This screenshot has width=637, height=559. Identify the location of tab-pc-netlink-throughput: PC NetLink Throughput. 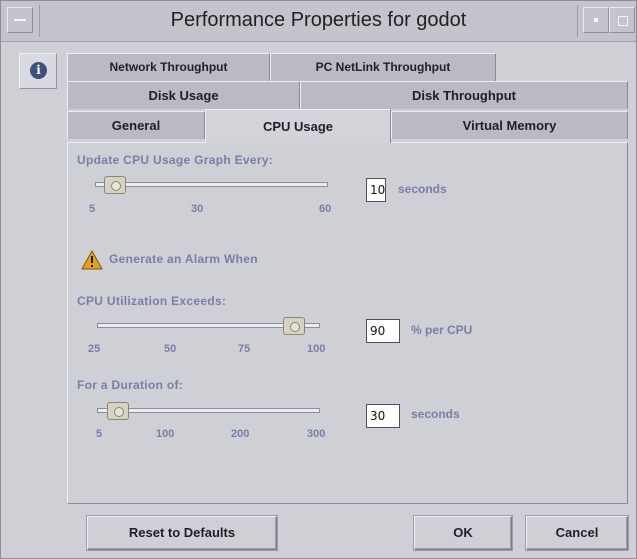
(383, 67).